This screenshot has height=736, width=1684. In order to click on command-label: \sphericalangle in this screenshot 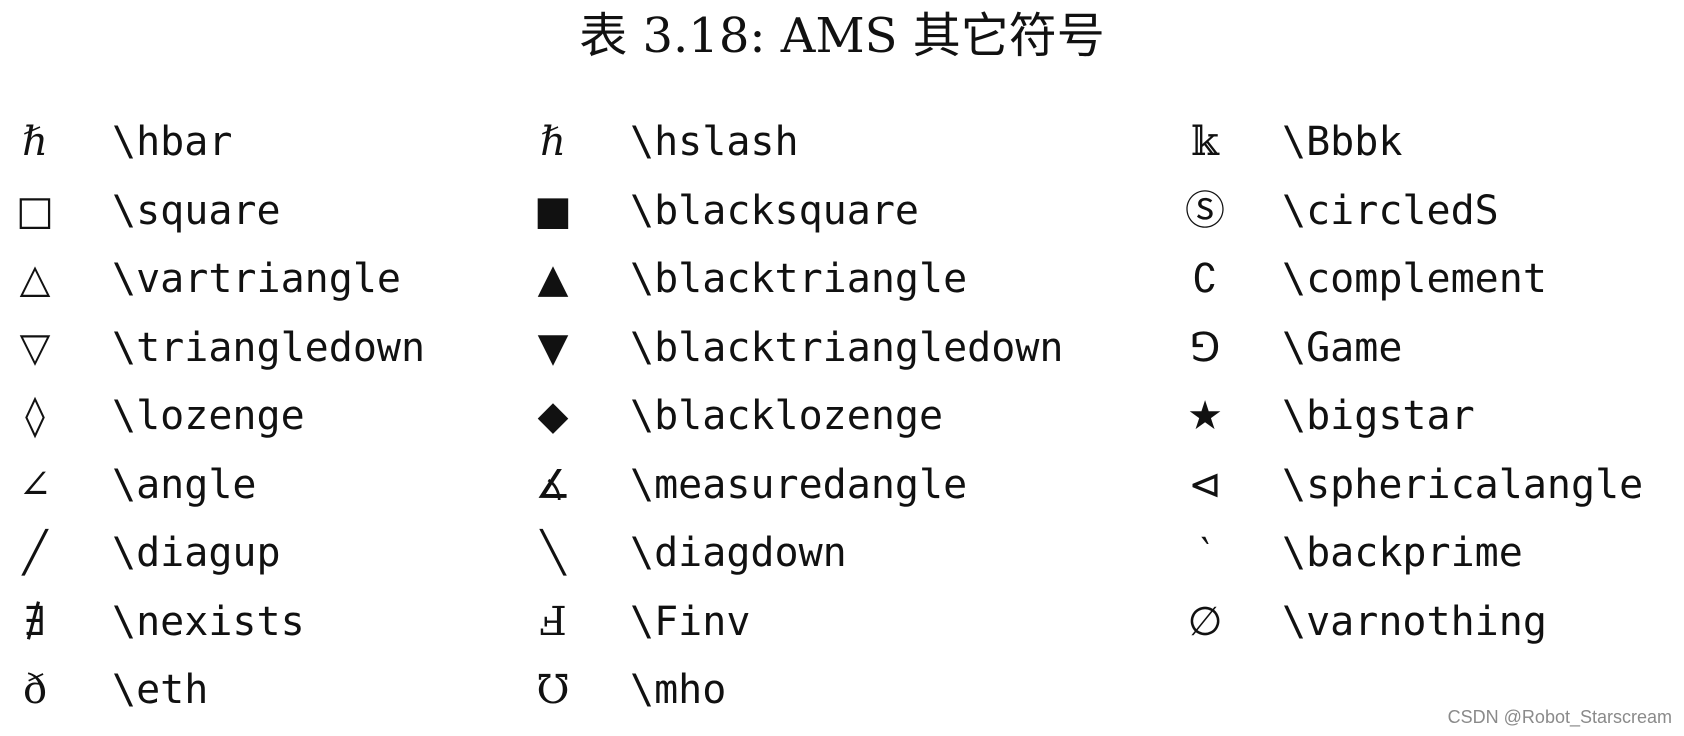, I will do `click(1463, 484)`.